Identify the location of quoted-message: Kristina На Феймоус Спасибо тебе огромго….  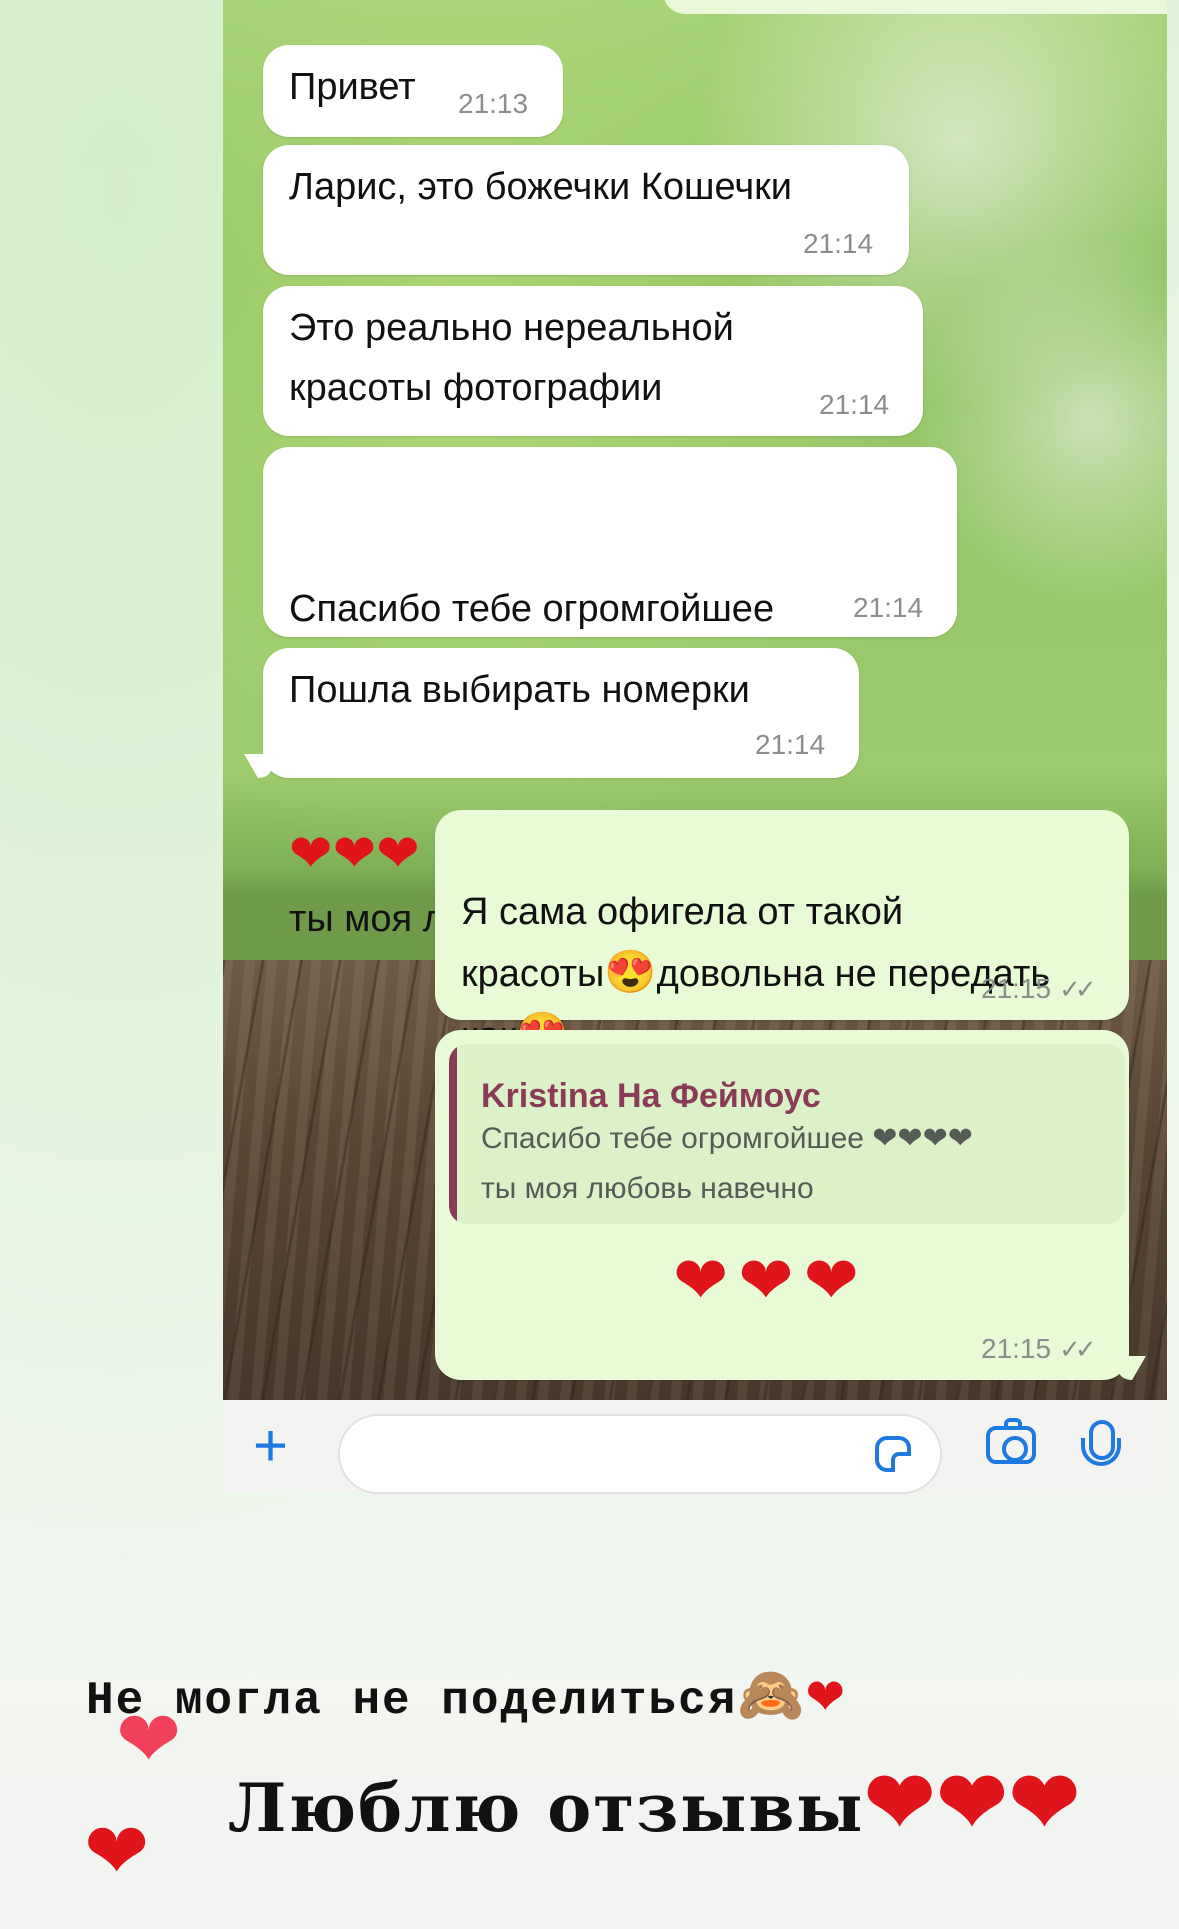
(787, 1134).